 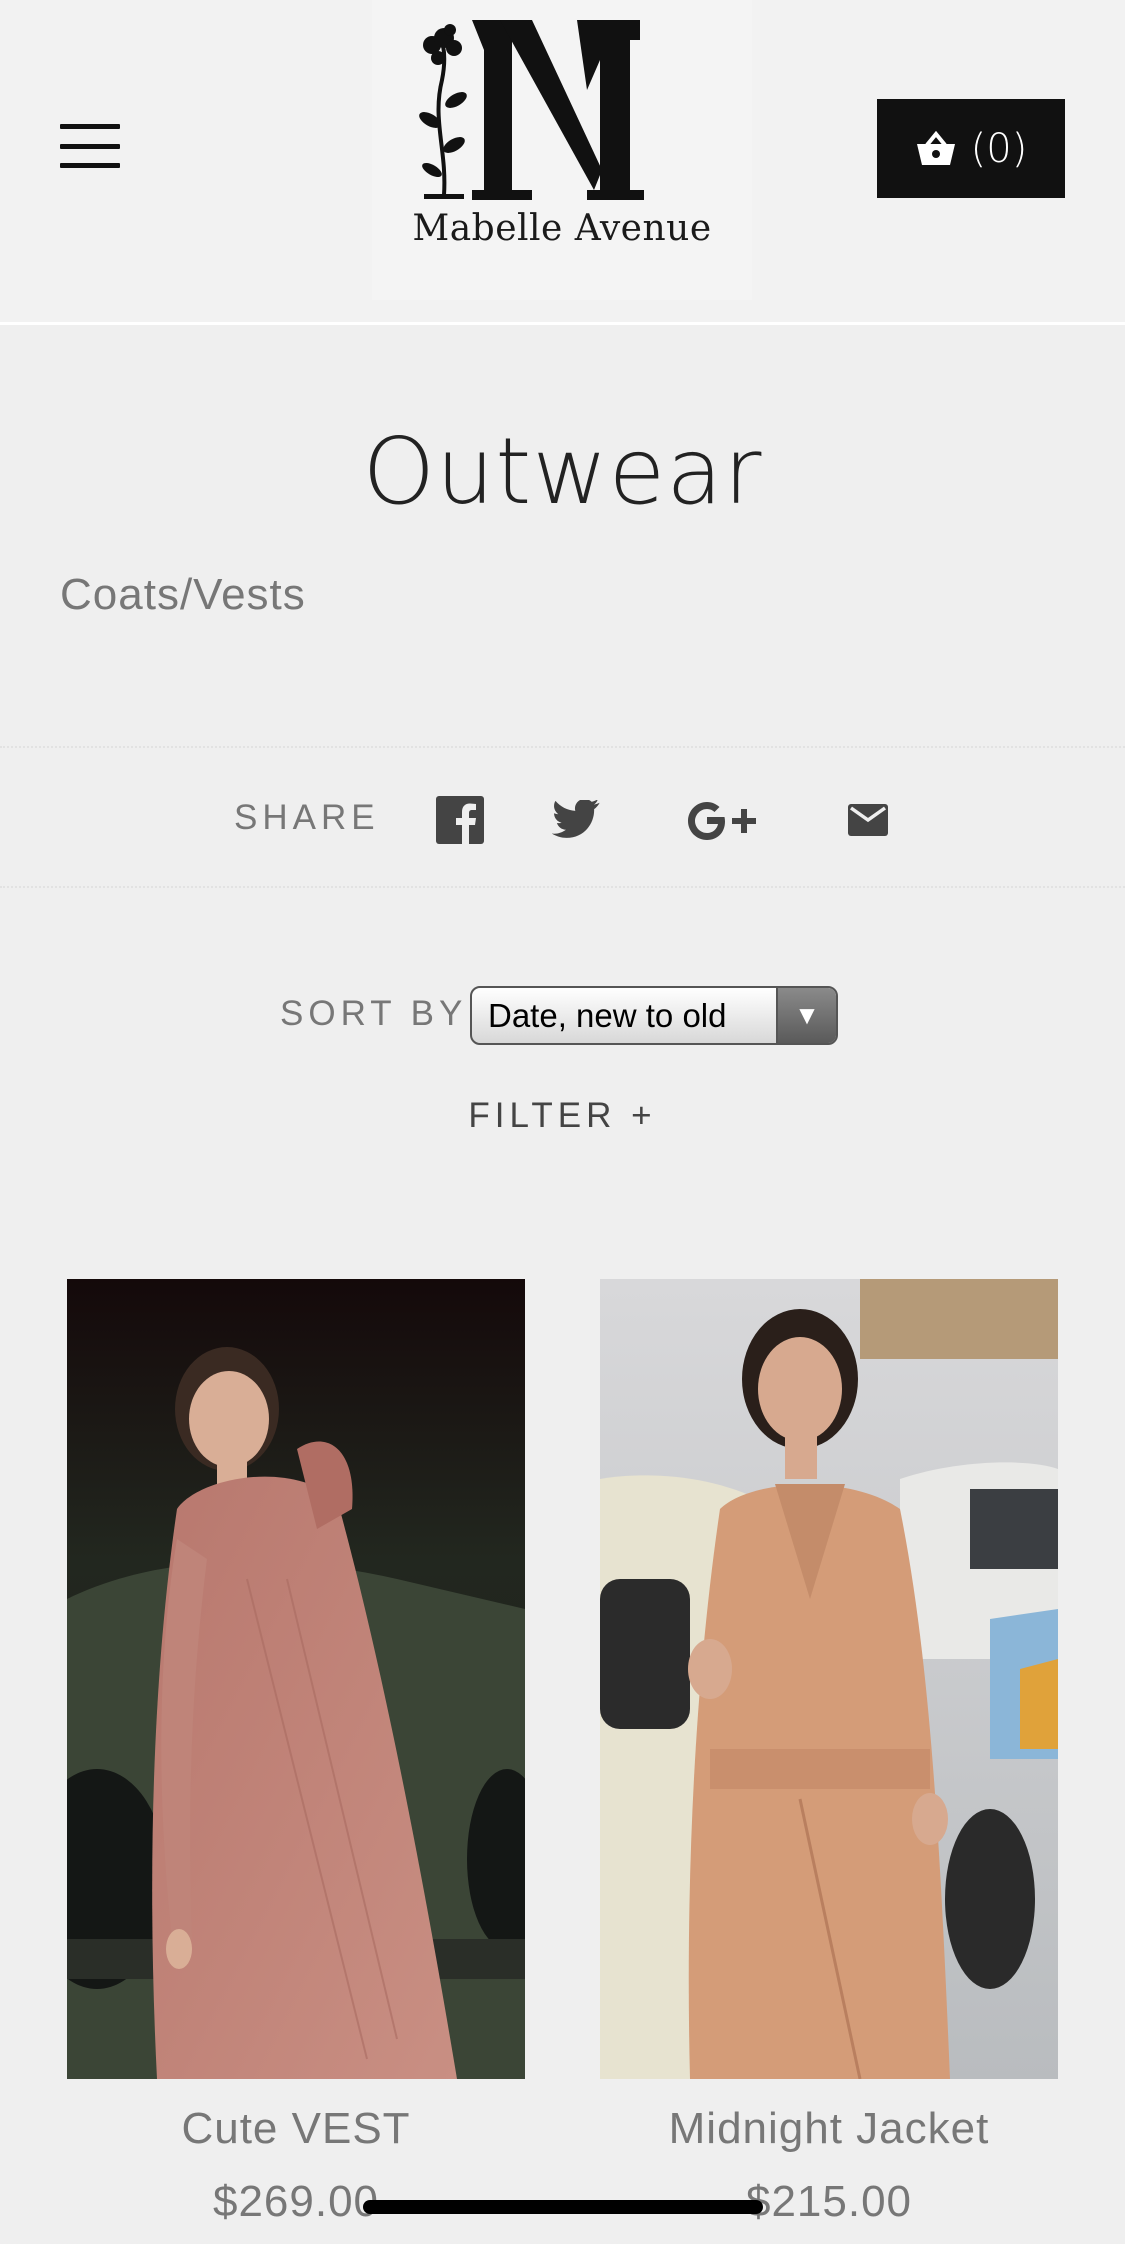 I want to click on store-logo: Mabelle Avenue, so click(x=562, y=150).